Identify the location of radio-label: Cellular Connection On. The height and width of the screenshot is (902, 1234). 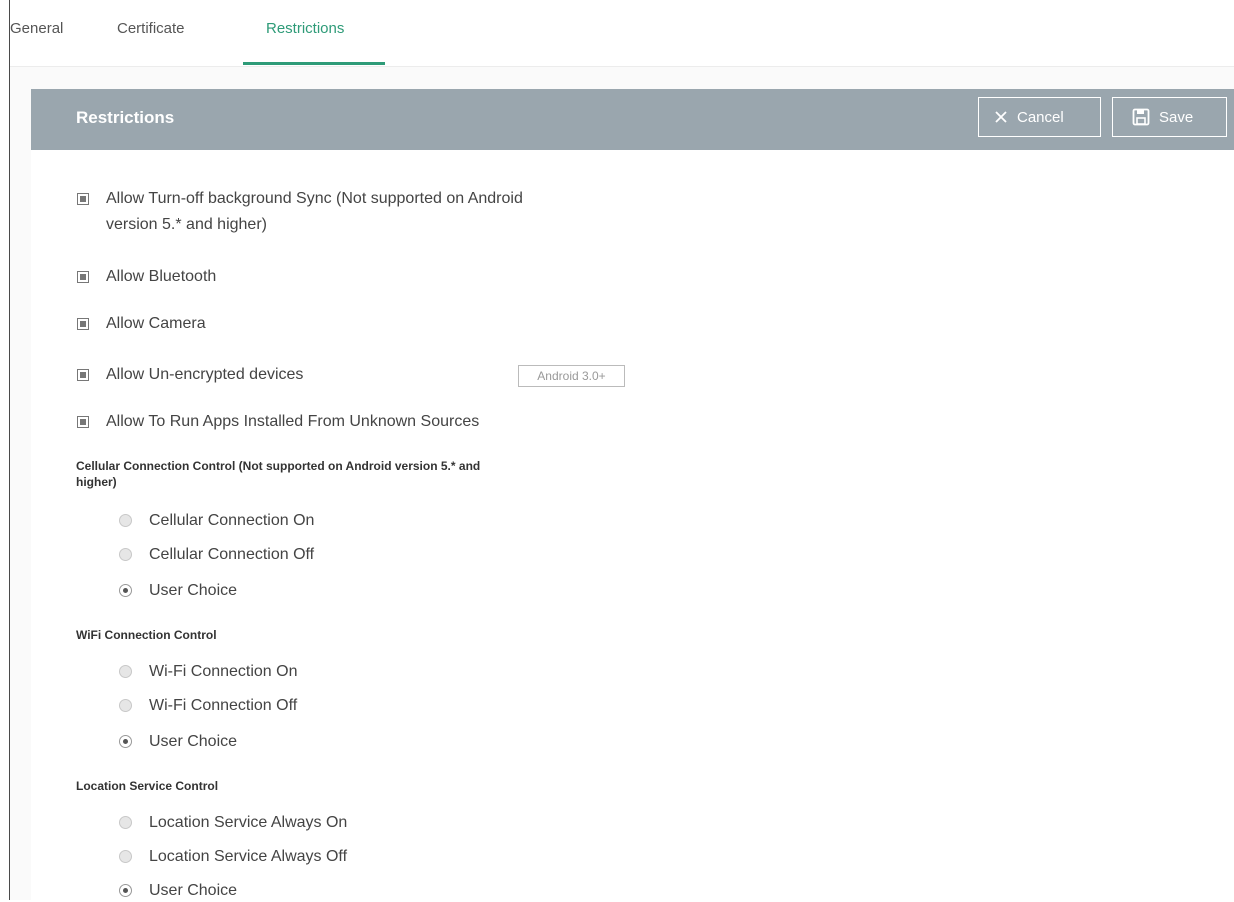
(232, 520).